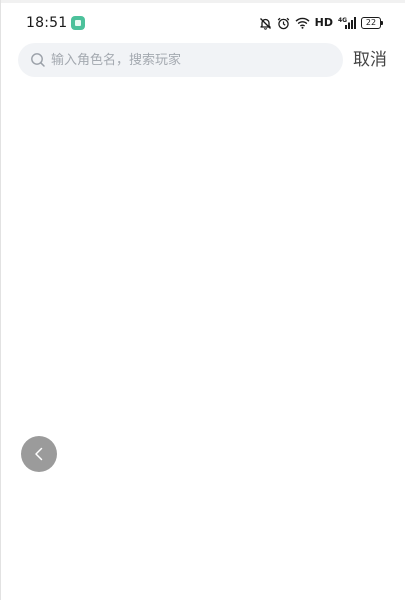 This screenshot has height=600, width=405. I want to click on signal-4g-label: 4G, so click(342, 20).